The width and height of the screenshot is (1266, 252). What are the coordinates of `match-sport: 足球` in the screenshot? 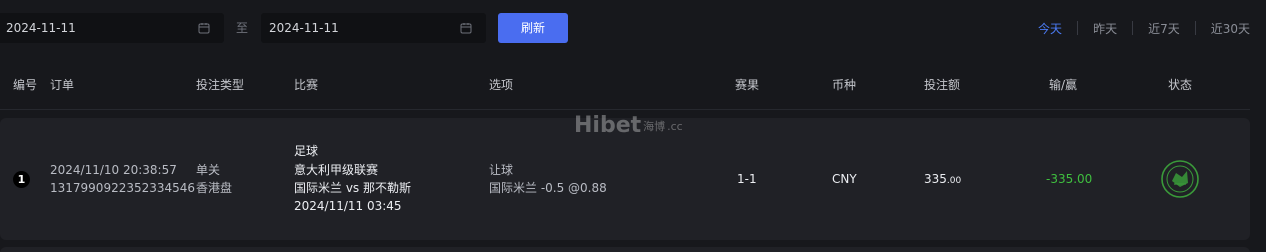 It's located at (306, 151).